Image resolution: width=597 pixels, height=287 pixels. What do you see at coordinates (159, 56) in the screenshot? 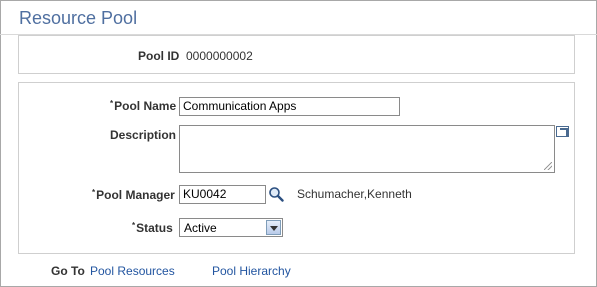
I see `pool-id-label: Pool ID` at bounding box center [159, 56].